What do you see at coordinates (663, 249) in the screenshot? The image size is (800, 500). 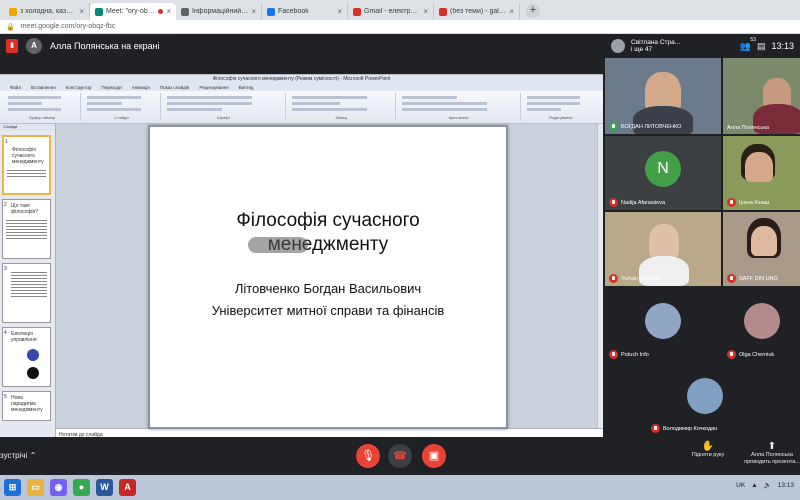 I see `participant-tile: Yurkan Sheydak` at bounding box center [663, 249].